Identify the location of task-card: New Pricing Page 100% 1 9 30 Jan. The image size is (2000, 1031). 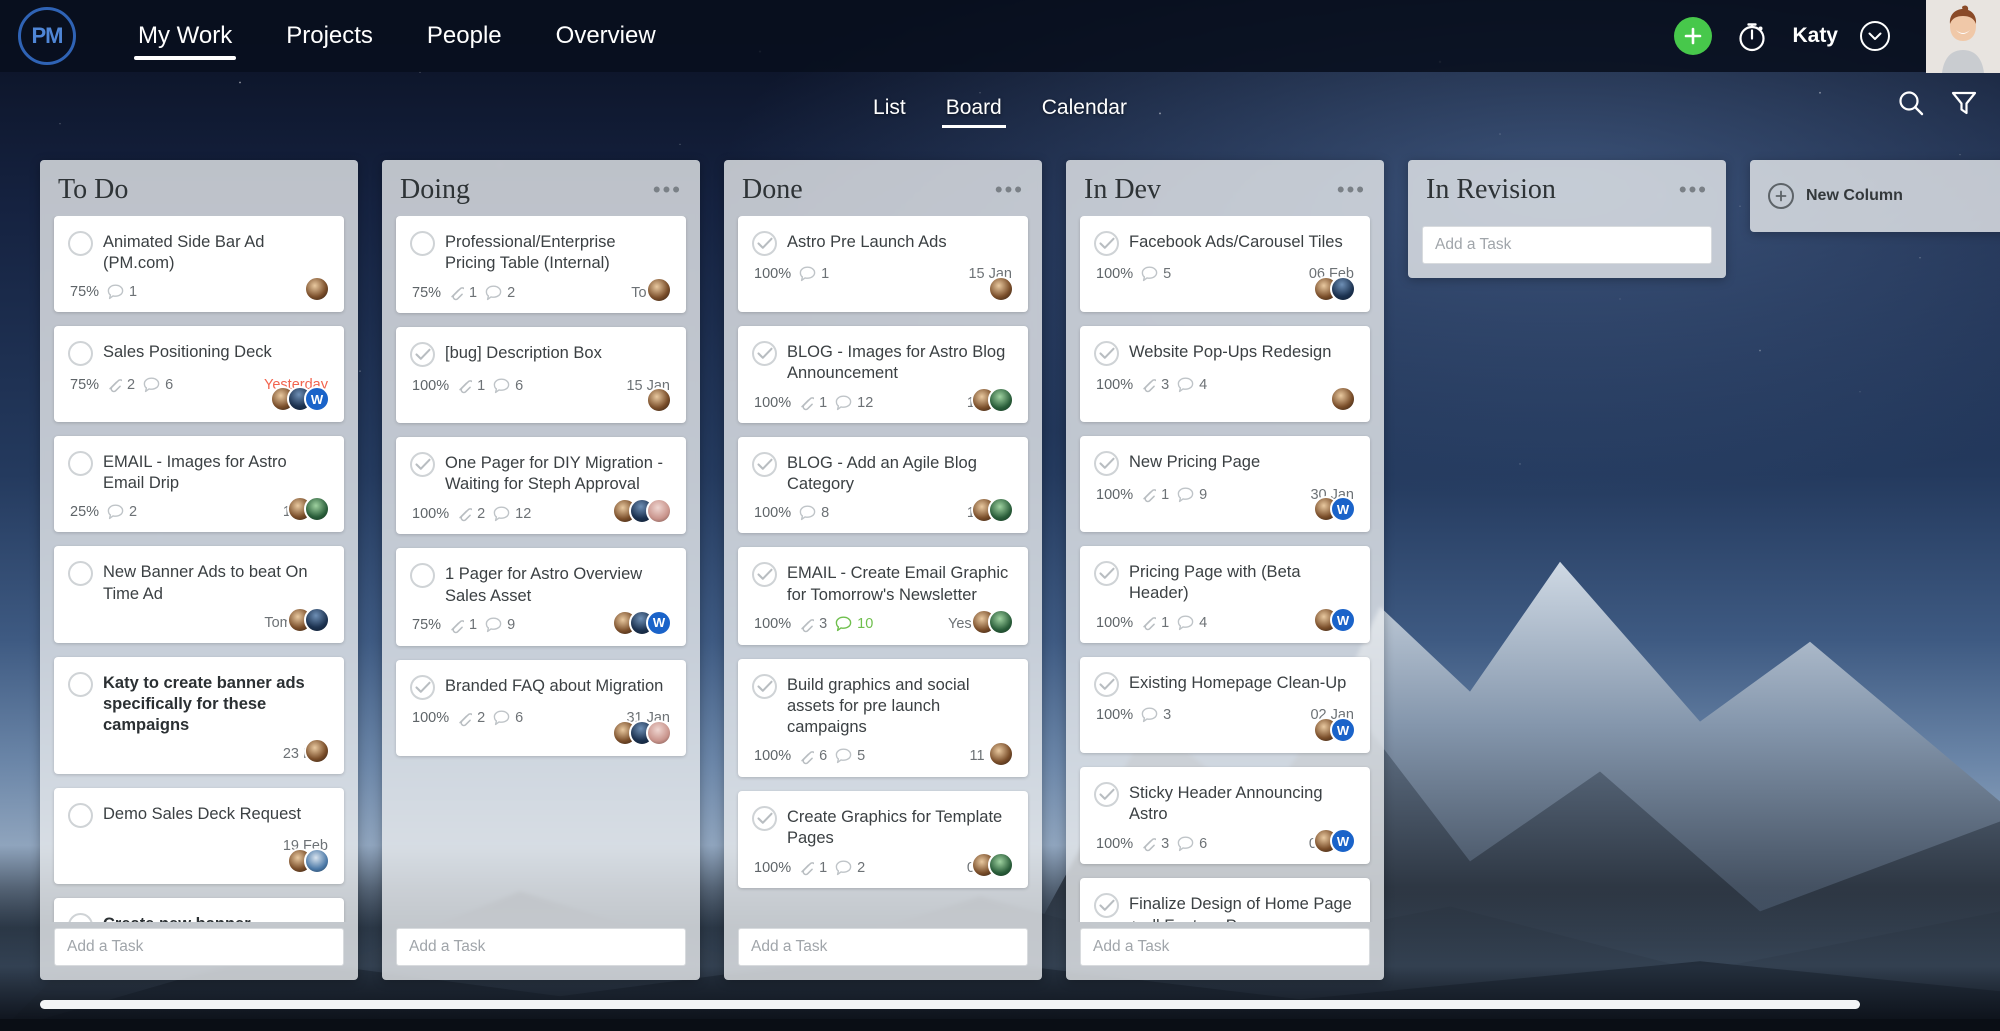
(1225, 484).